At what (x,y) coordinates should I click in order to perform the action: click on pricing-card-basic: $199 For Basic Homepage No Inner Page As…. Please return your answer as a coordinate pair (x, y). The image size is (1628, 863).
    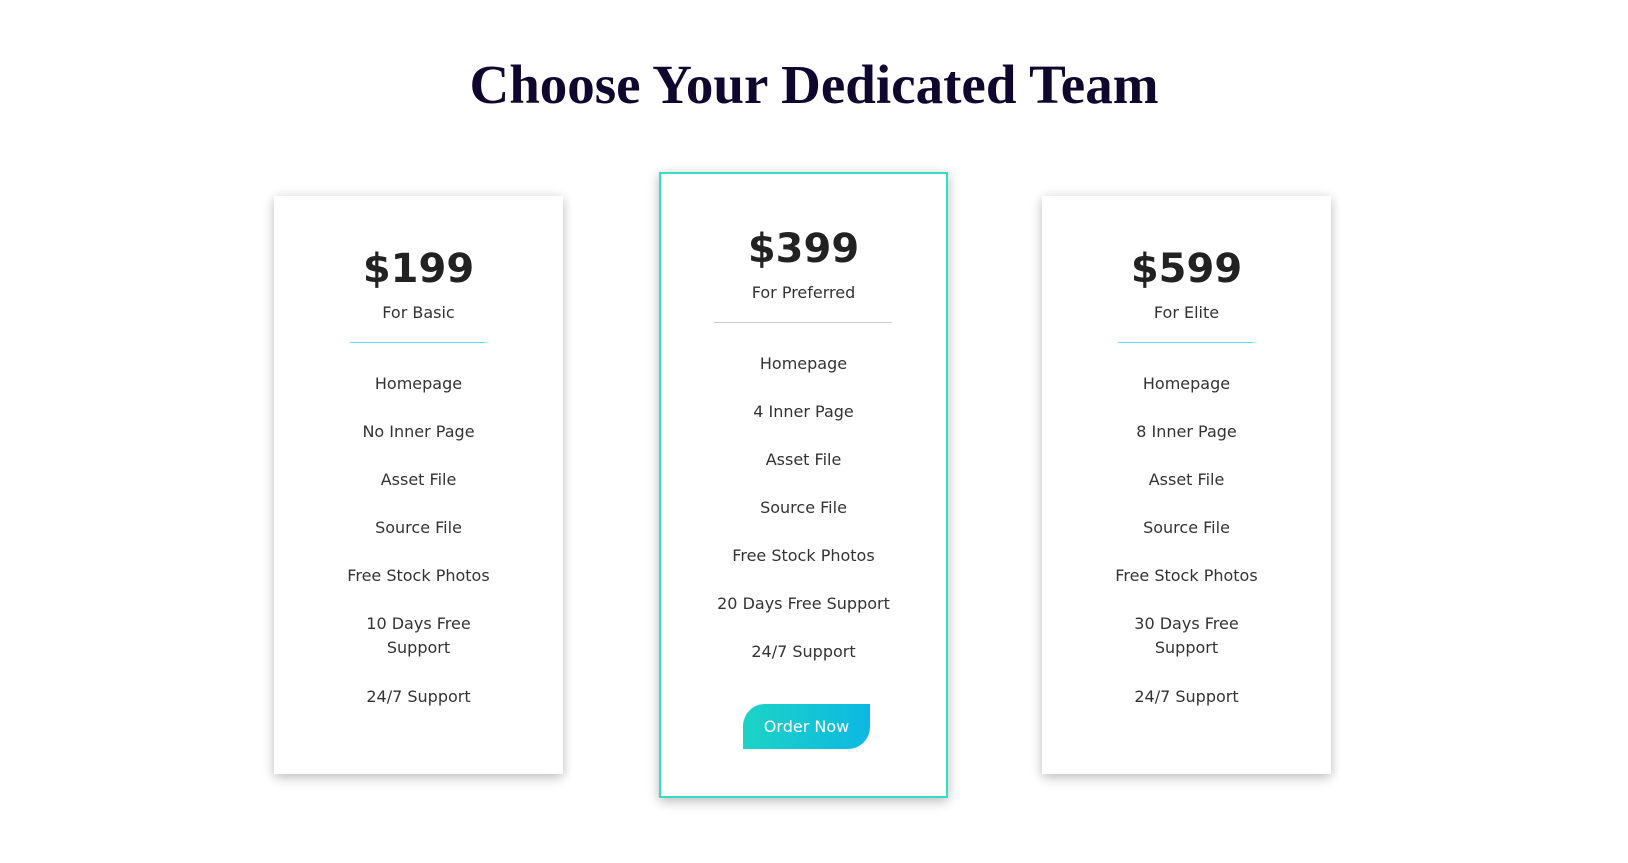
    Looking at the image, I should click on (418, 485).